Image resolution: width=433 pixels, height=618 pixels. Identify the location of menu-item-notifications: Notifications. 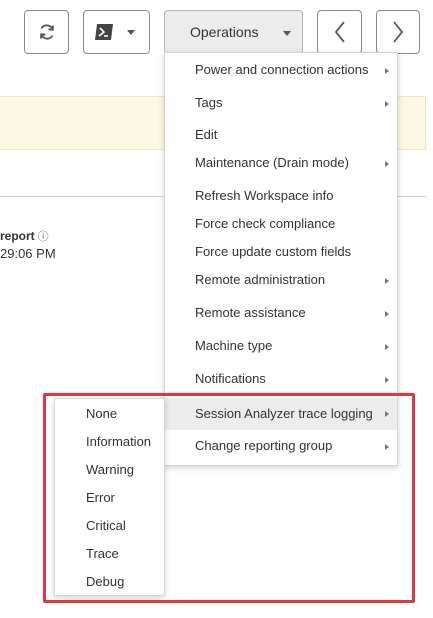
(281, 379).